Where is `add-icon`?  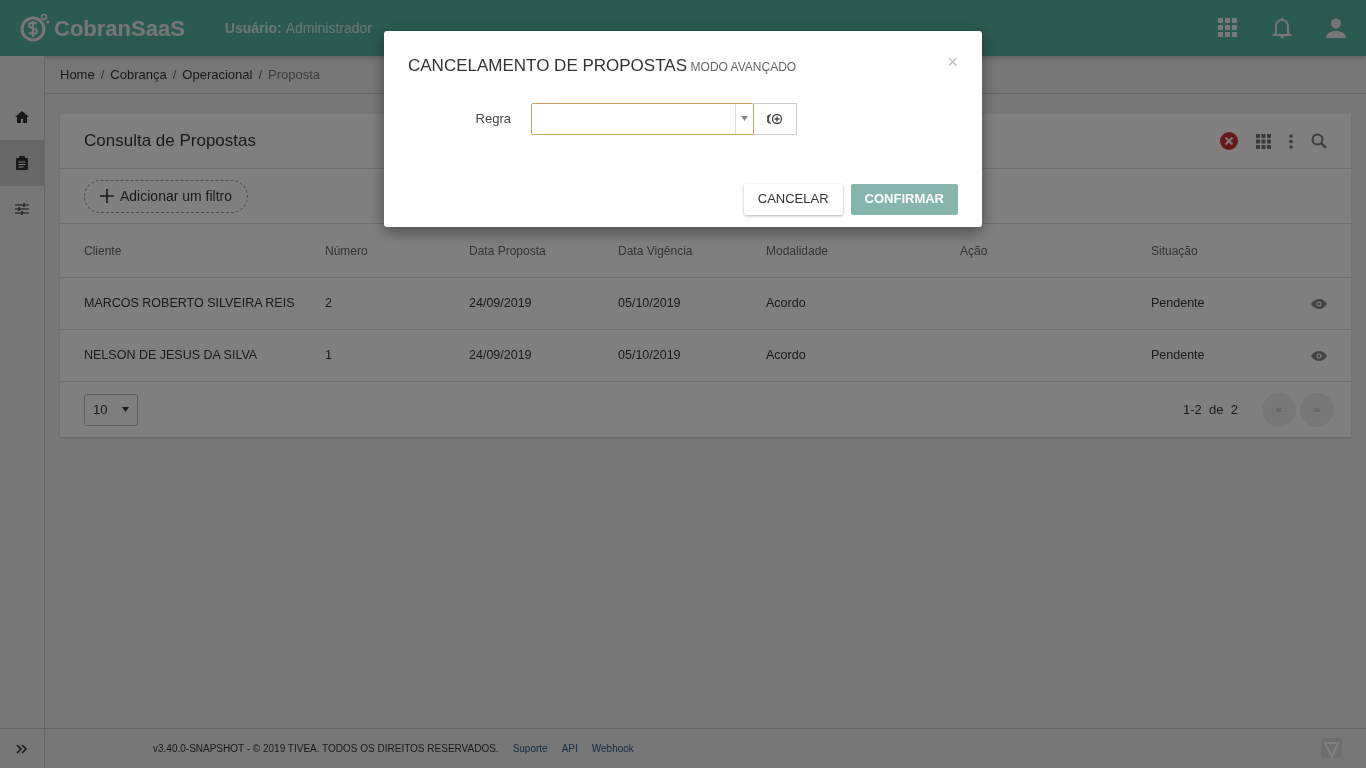
add-icon is located at coordinates (775, 118).